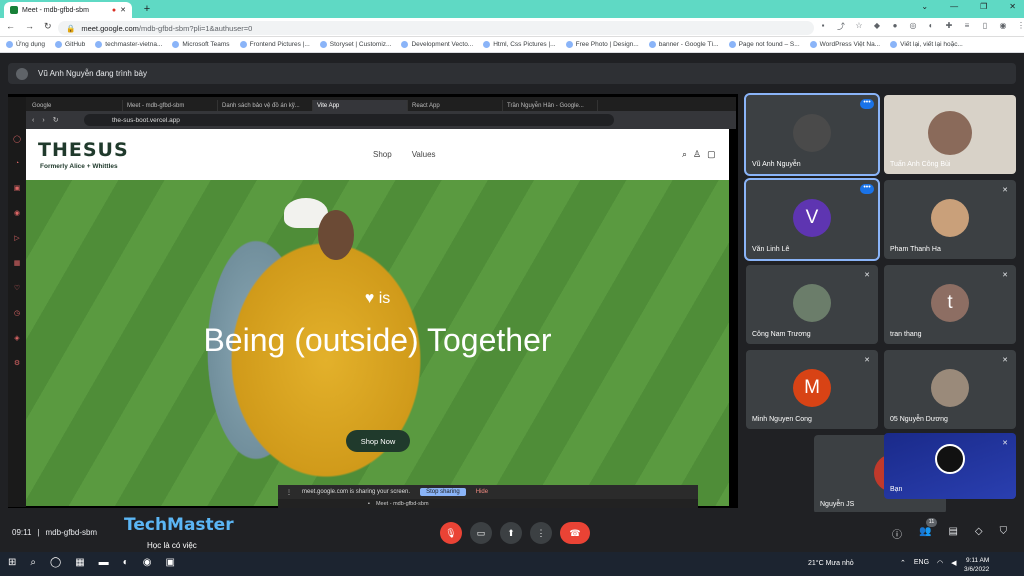 The width and height of the screenshot is (1024, 576). I want to click on volume-icon: ◀, so click(953, 563).